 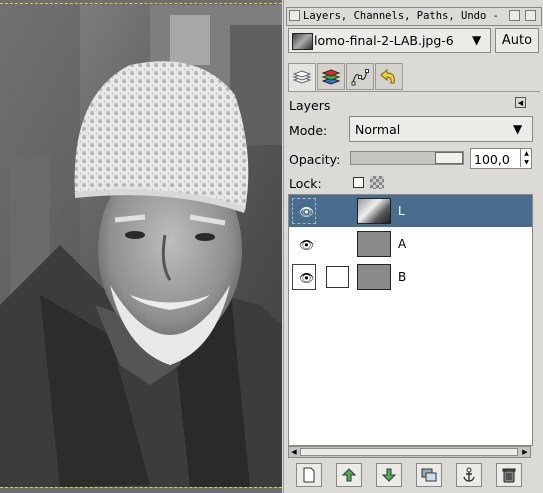 I want to click on delete-layer-button, so click(x=509, y=475).